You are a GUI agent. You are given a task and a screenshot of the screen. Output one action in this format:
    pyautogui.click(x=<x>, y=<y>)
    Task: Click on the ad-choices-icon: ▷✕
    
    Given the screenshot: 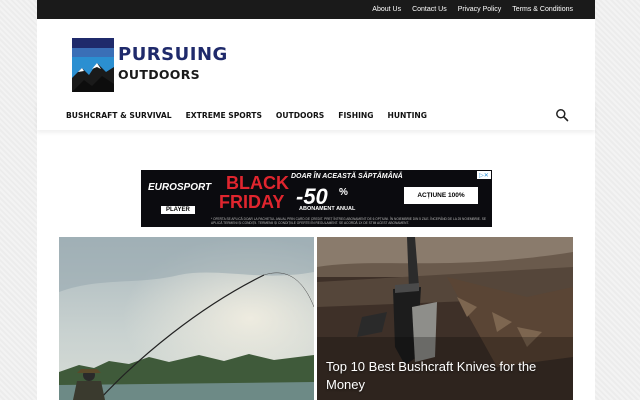 What is the action you would take?
    pyautogui.click(x=484, y=175)
    